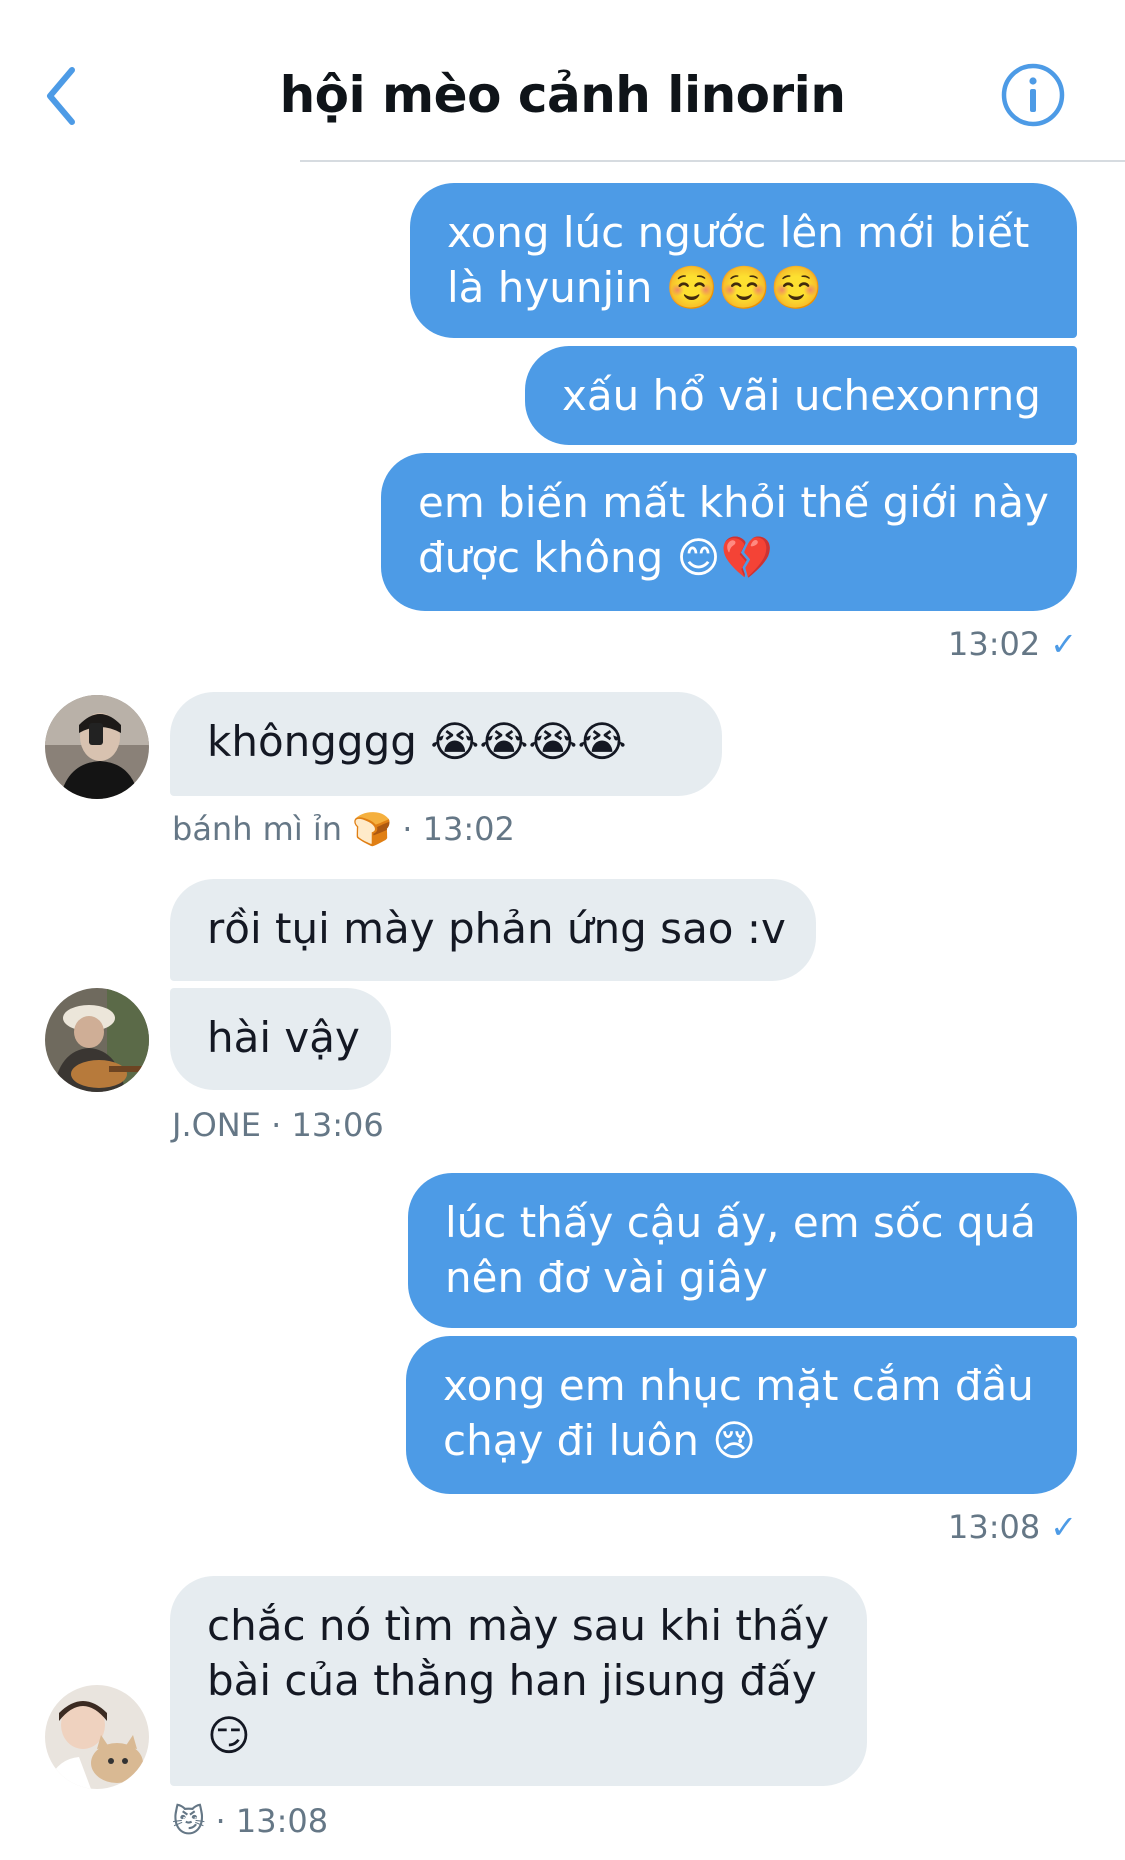  Describe the element at coordinates (282, 829) in the screenshot. I see `sender-name: bánh mì ỉn 🍞` at that location.